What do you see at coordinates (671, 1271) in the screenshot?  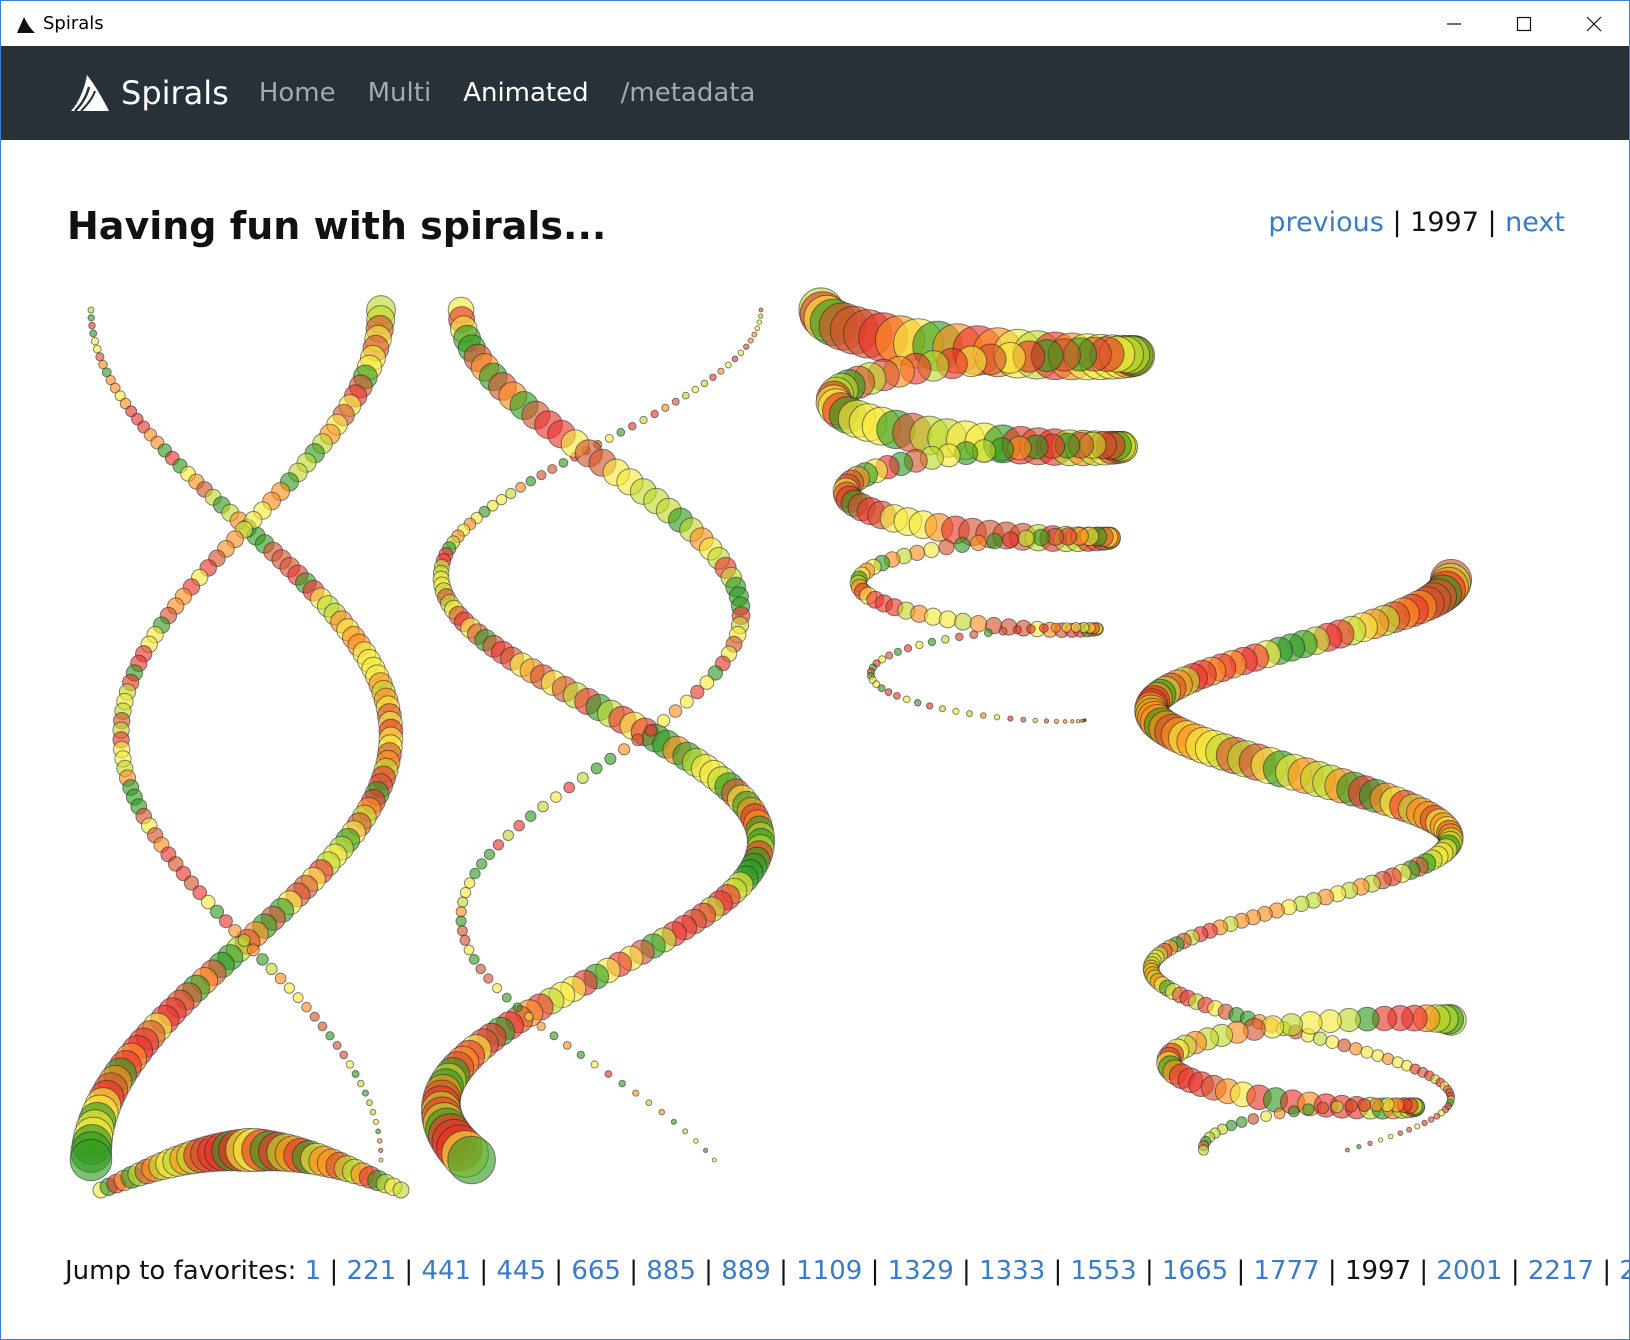 I see `favorite-link-885: 885` at bounding box center [671, 1271].